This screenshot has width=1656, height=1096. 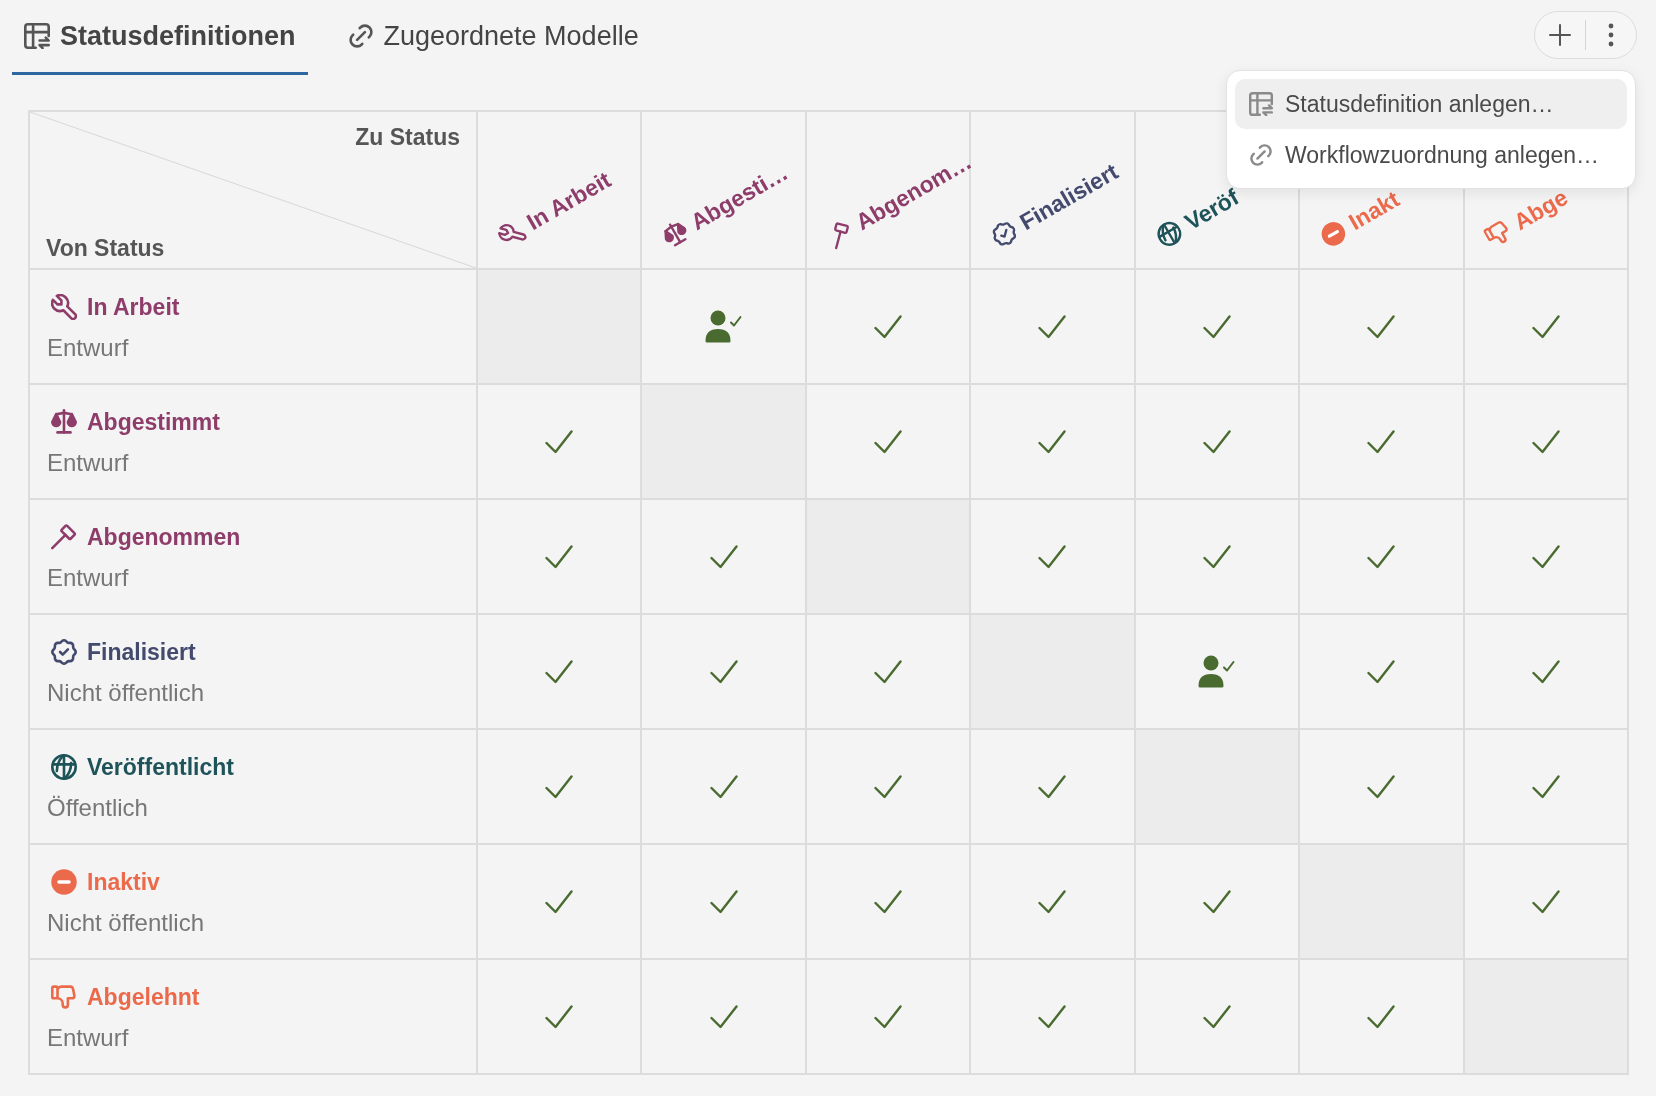 What do you see at coordinates (164, 537) in the screenshot?
I see `status-name: Abgenommen` at bounding box center [164, 537].